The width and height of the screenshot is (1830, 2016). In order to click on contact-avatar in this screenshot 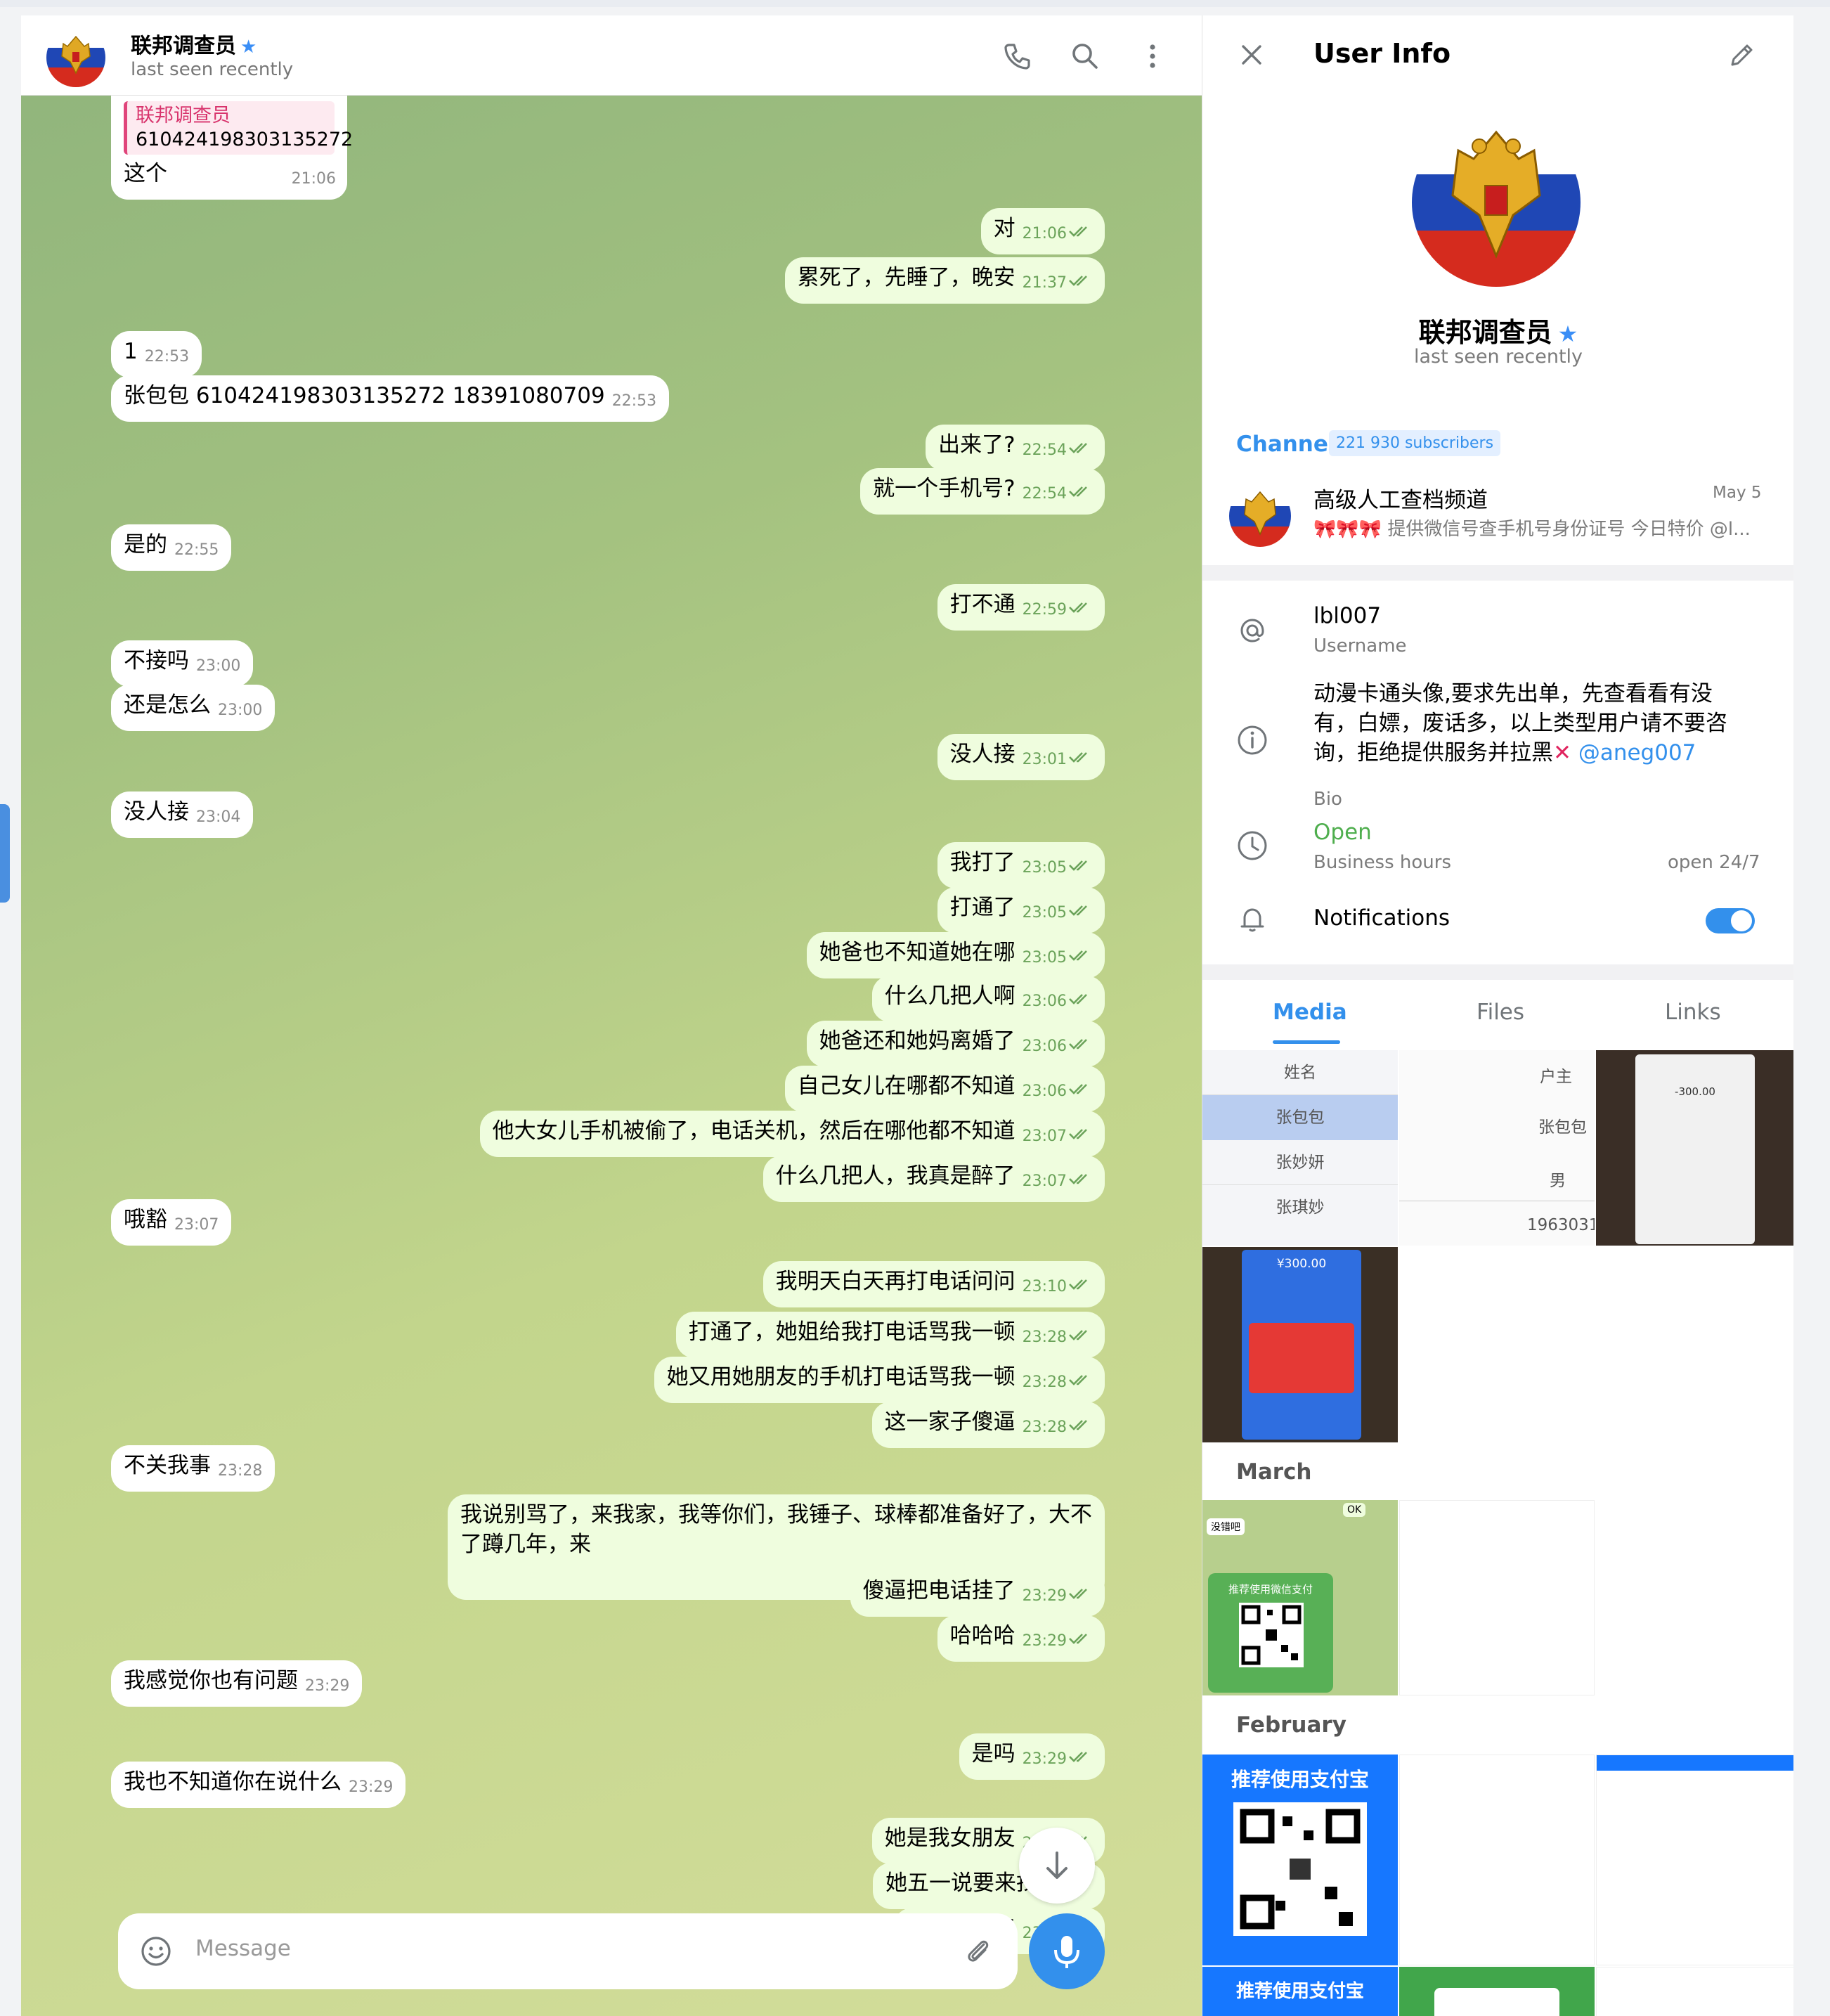, I will do `click(75, 57)`.